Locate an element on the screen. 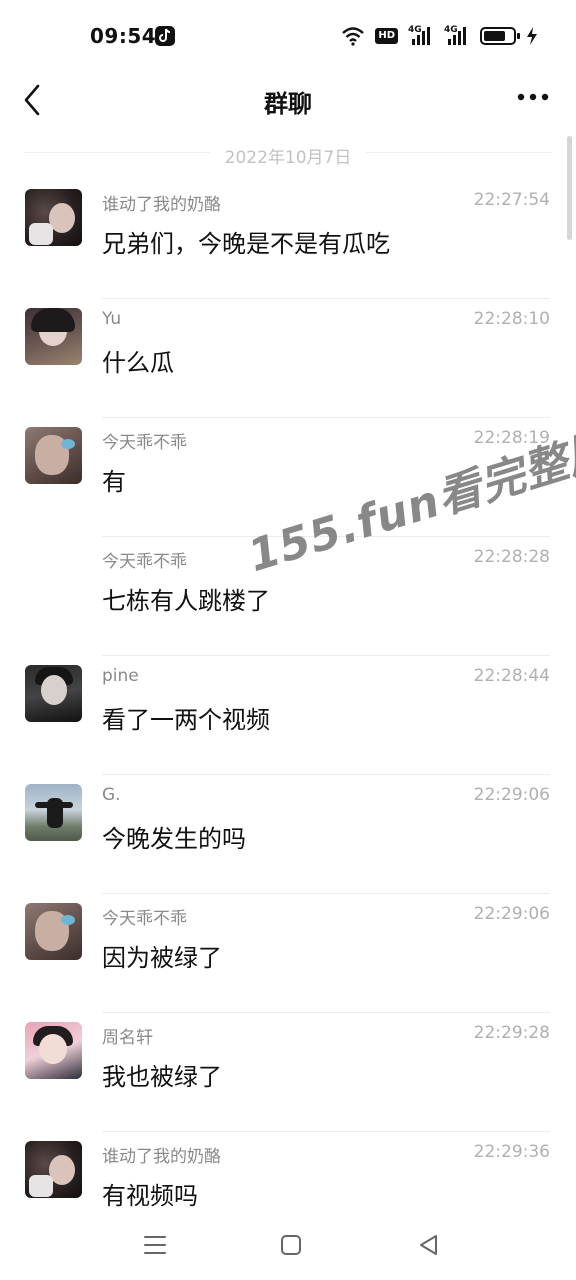 Image resolution: width=576 pixels, height=1280 pixels. message-text: 有视频吗 is located at coordinates (150, 1196).